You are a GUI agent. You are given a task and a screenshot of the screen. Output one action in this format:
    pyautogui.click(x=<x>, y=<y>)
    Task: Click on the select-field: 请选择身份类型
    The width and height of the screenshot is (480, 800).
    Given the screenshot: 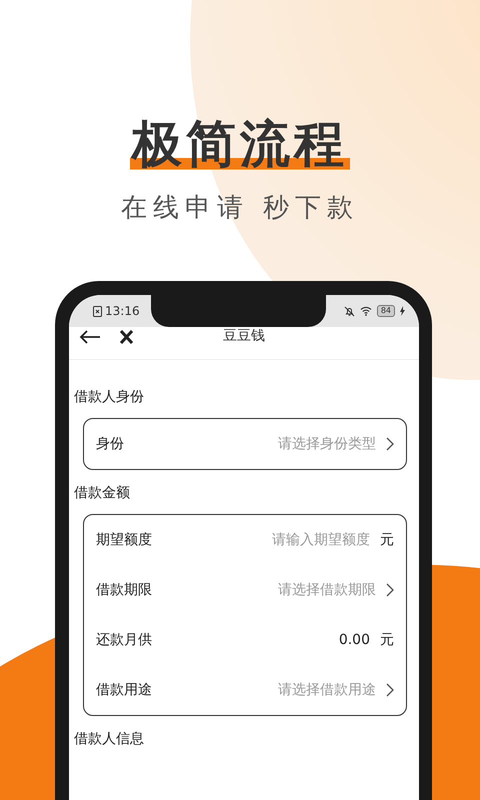 What is the action you would take?
    pyautogui.click(x=327, y=444)
    